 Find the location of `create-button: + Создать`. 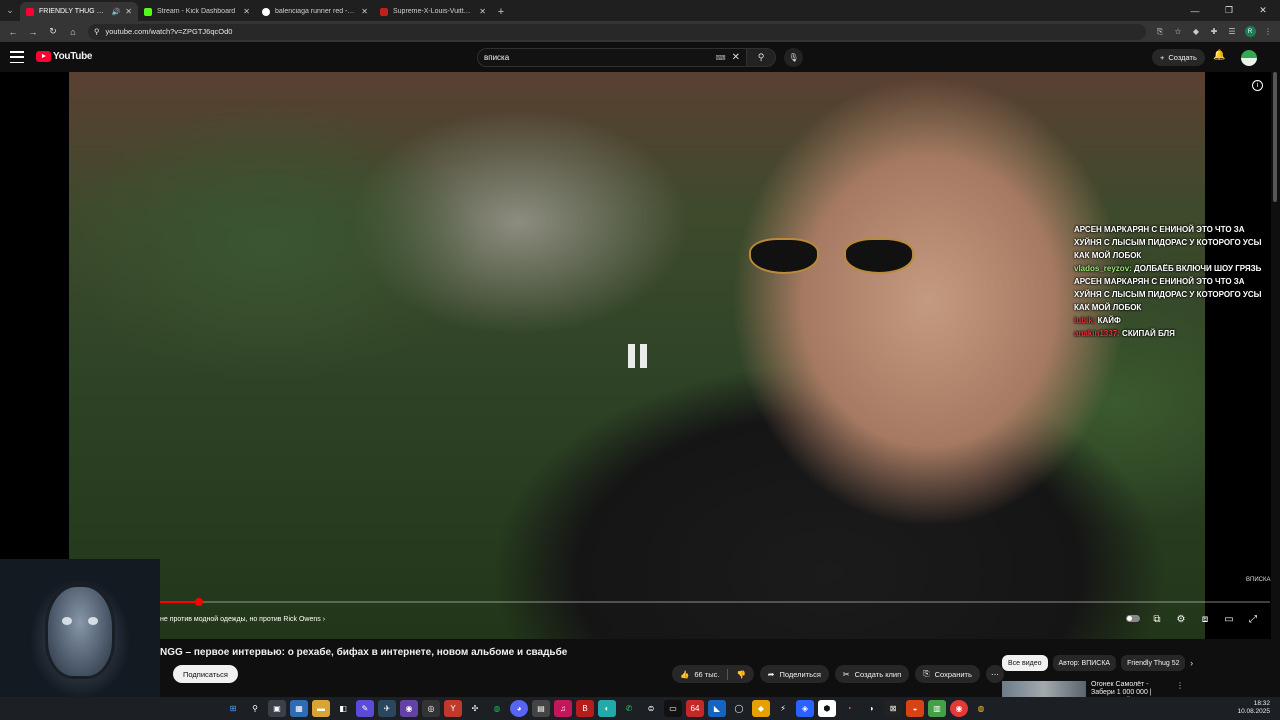

create-button: + Создать is located at coordinates (1178, 57).